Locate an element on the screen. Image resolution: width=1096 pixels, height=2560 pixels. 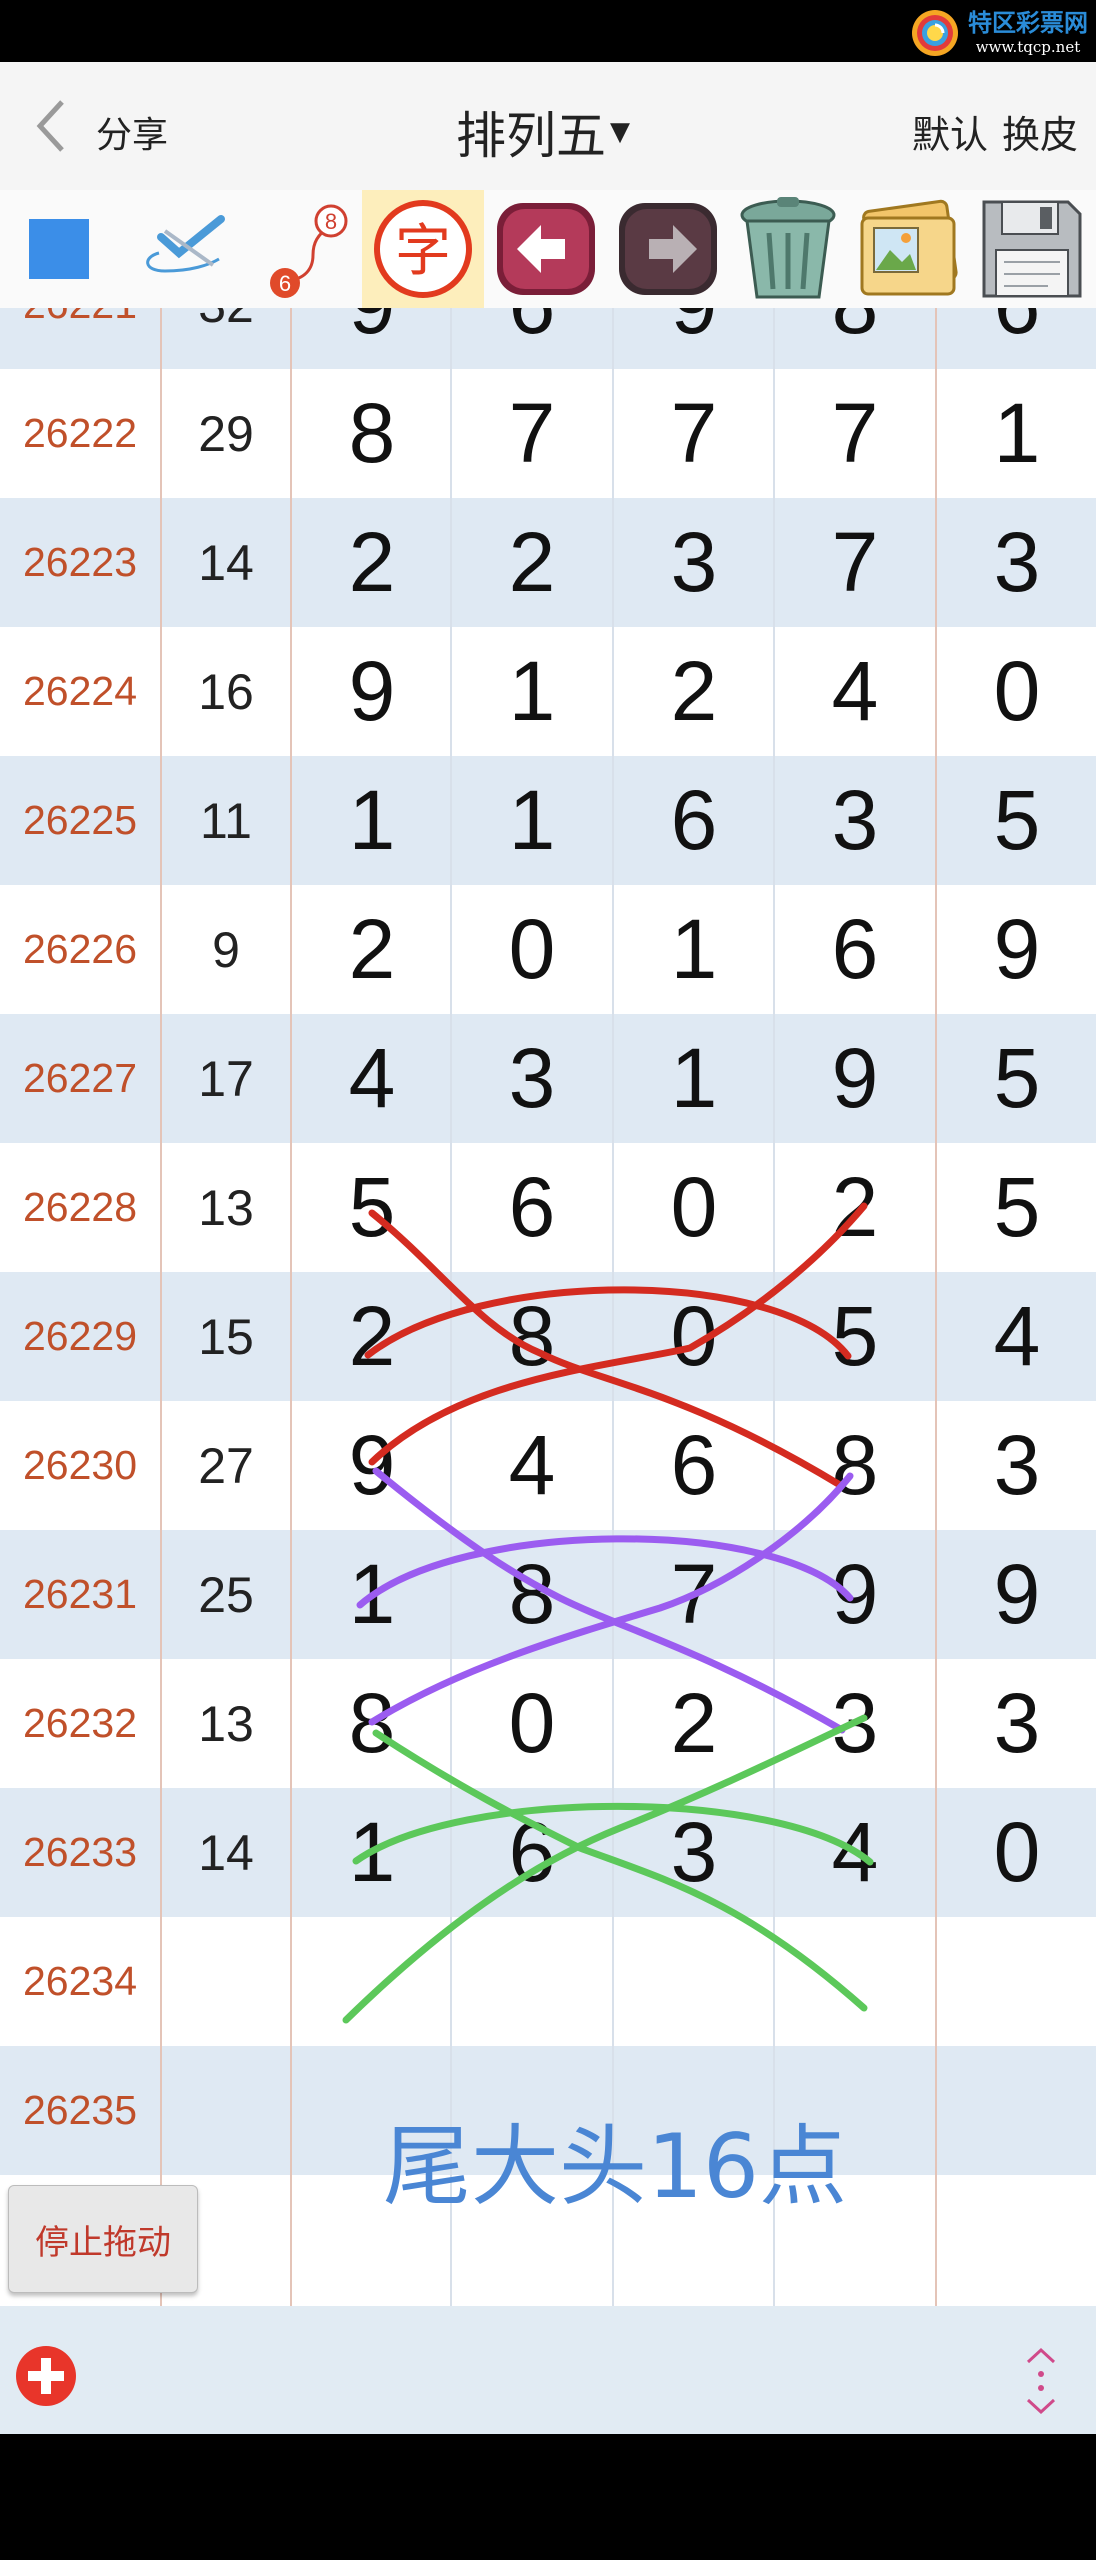
table-row: 26222 29 8 7 7 7 1 is located at coordinates (548, 434).